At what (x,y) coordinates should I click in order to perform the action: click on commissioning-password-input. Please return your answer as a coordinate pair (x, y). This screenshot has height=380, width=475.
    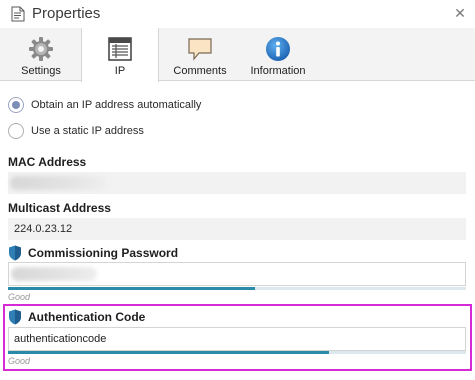
    Looking at the image, I should click on (237, 274).